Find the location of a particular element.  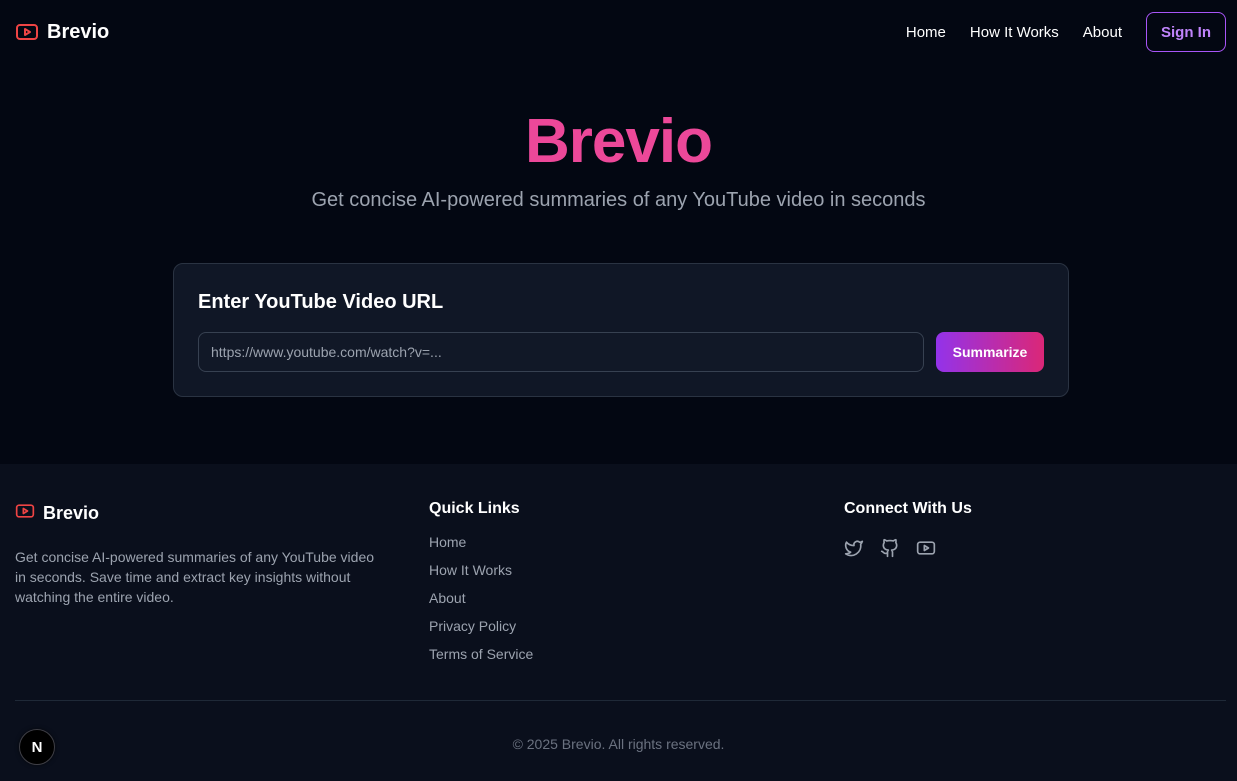

footer-link-privacy-policy: Privacy Policy is located at coordinates (579, 630).